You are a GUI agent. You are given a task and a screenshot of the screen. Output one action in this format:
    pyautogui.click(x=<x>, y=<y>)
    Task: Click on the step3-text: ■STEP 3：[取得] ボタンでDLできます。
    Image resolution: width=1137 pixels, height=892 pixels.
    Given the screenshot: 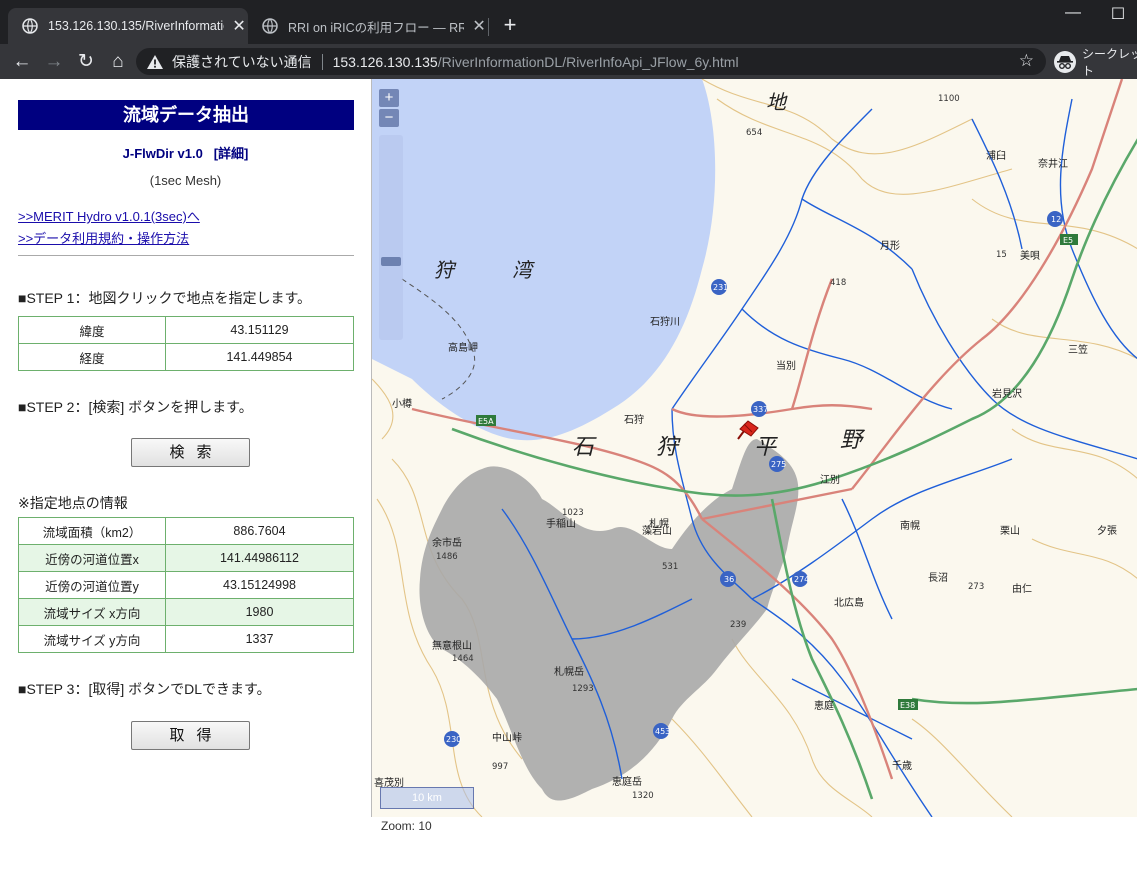 What is the action you would take?
    pyautogui.click(x=144, y=689)
    